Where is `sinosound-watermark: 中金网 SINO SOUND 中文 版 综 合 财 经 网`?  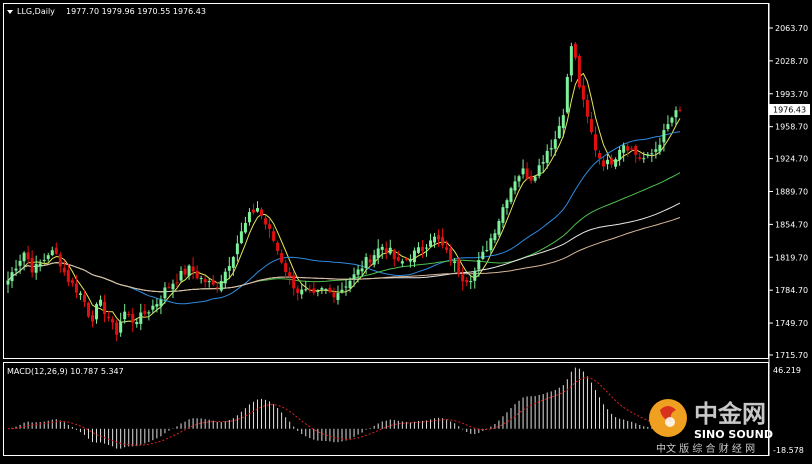
sinosound-watermark: 中金网 SINO SOUND 中文 版 综 合 财 经 网 is located at coordinates (711, 427).